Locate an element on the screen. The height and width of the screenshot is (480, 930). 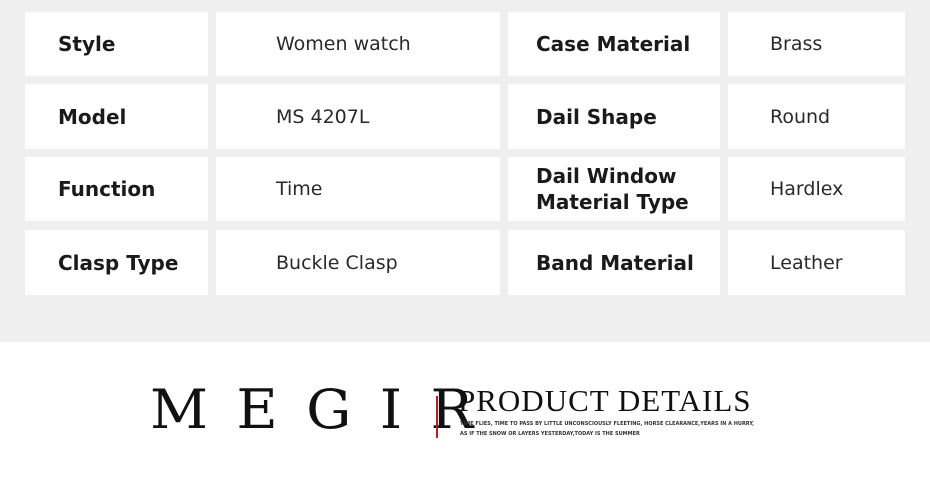
accent-divider is located at coordinates (437, 417).